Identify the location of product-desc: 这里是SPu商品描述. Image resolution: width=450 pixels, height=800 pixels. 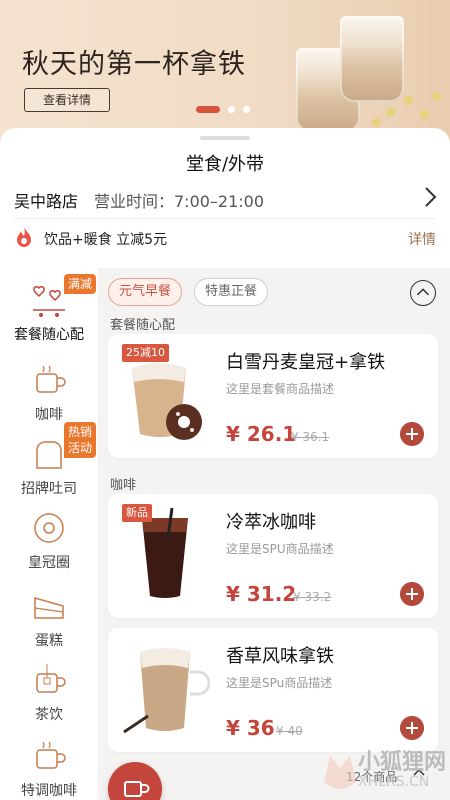
(279, 683).